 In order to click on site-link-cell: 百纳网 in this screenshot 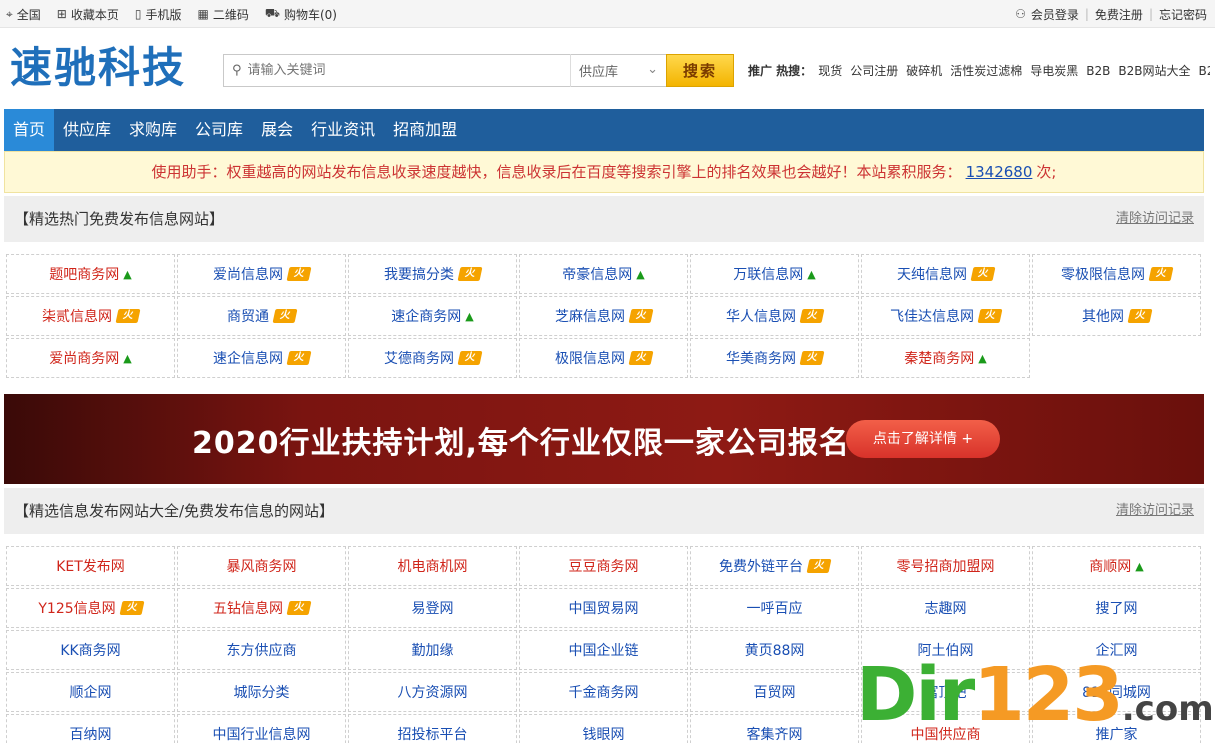, I will do `click(90, 728)`.